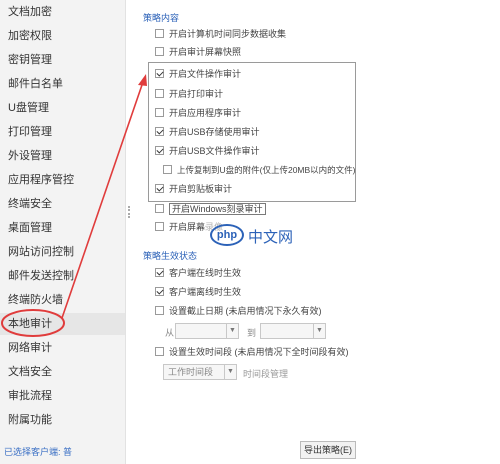  I want to click on sidebar-item-approval-flow: 审批流程, so click(62, 396).